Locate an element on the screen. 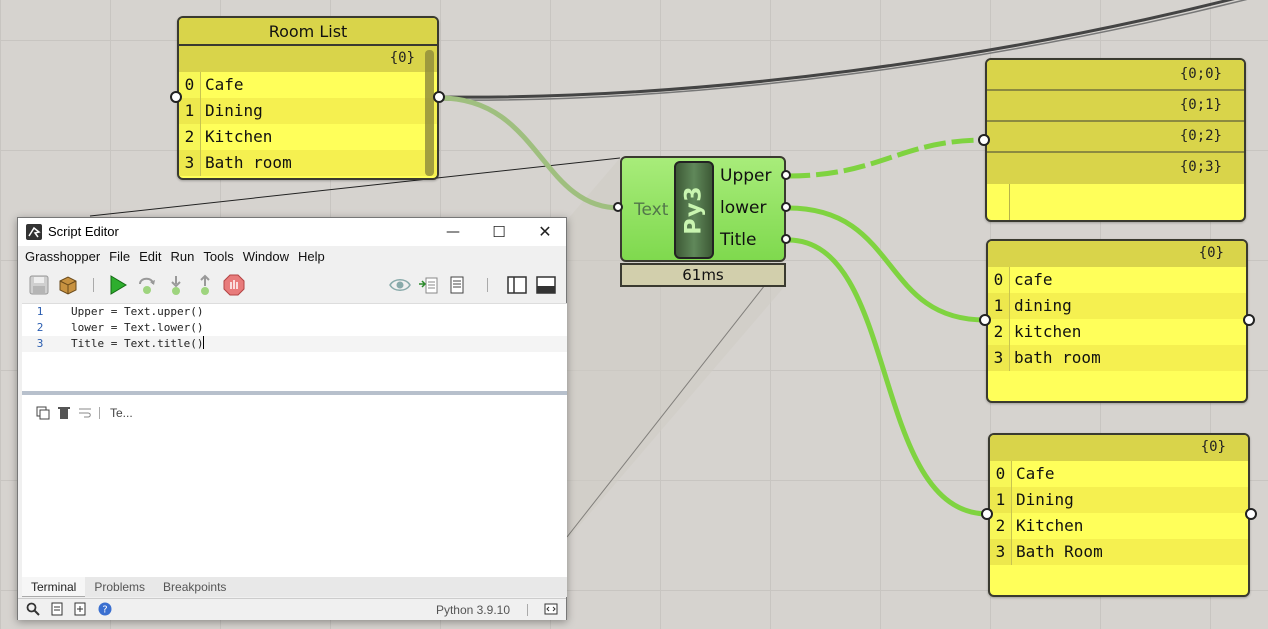 Image resolution: width=1268 pixels, height=629 pixels. file-icon is located at coordinates (57, 609).